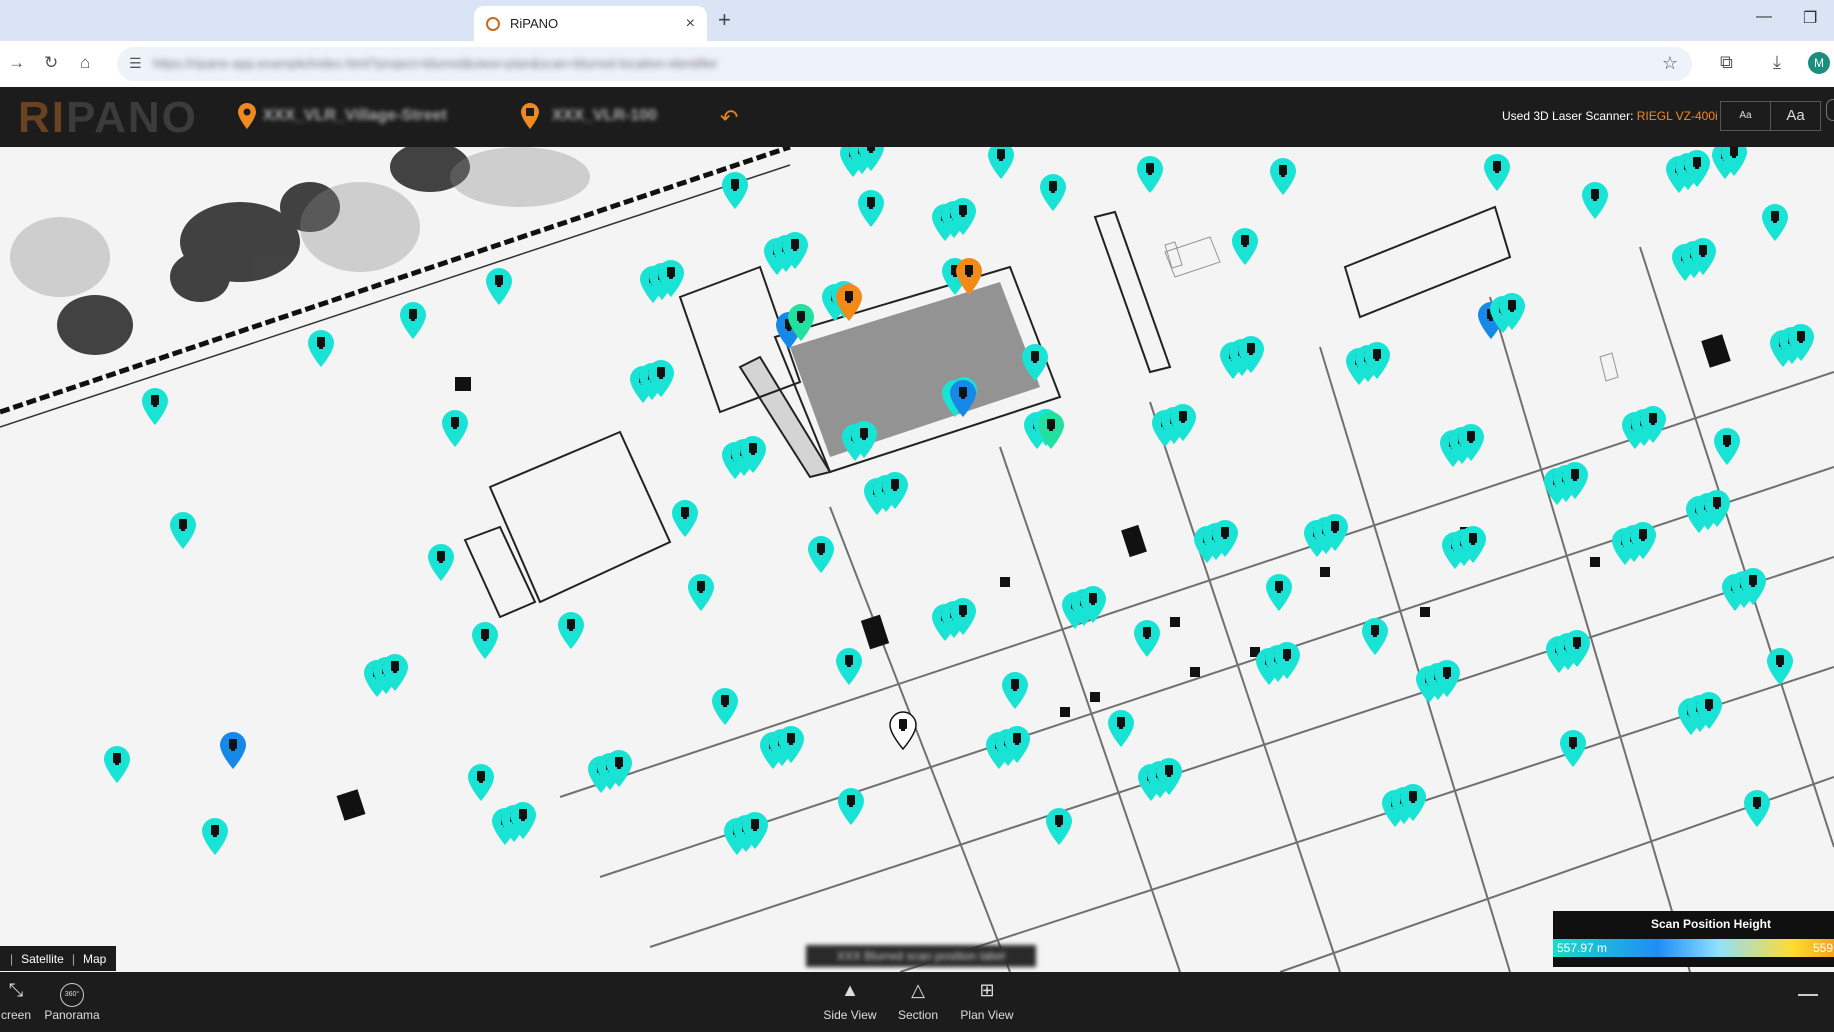 This screenshot has height=1032, width=1834. What do you see at coordinates (850, 1001) in the screenshot?
I see `side-view-button: ▲ Side View` at bounding box center [850, 1001].